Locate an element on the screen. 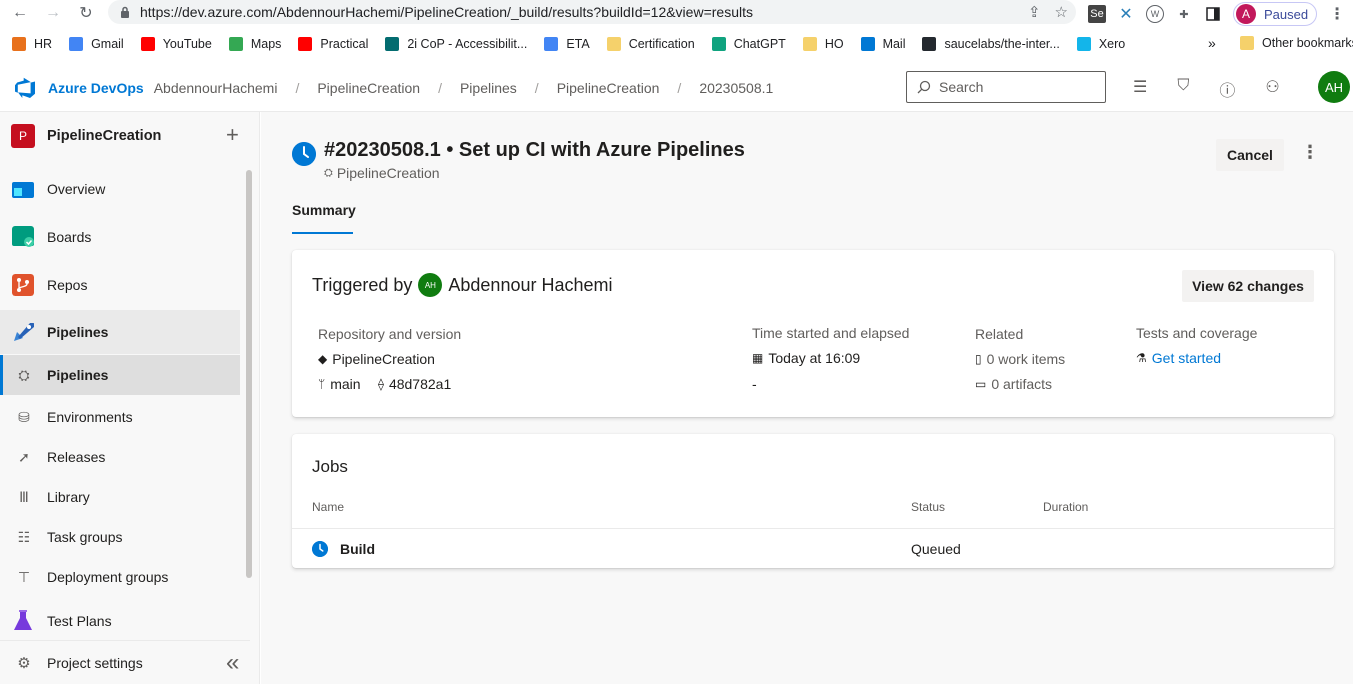  bookmark-star-icon: ☆ is located at coordinates (1061, 12).